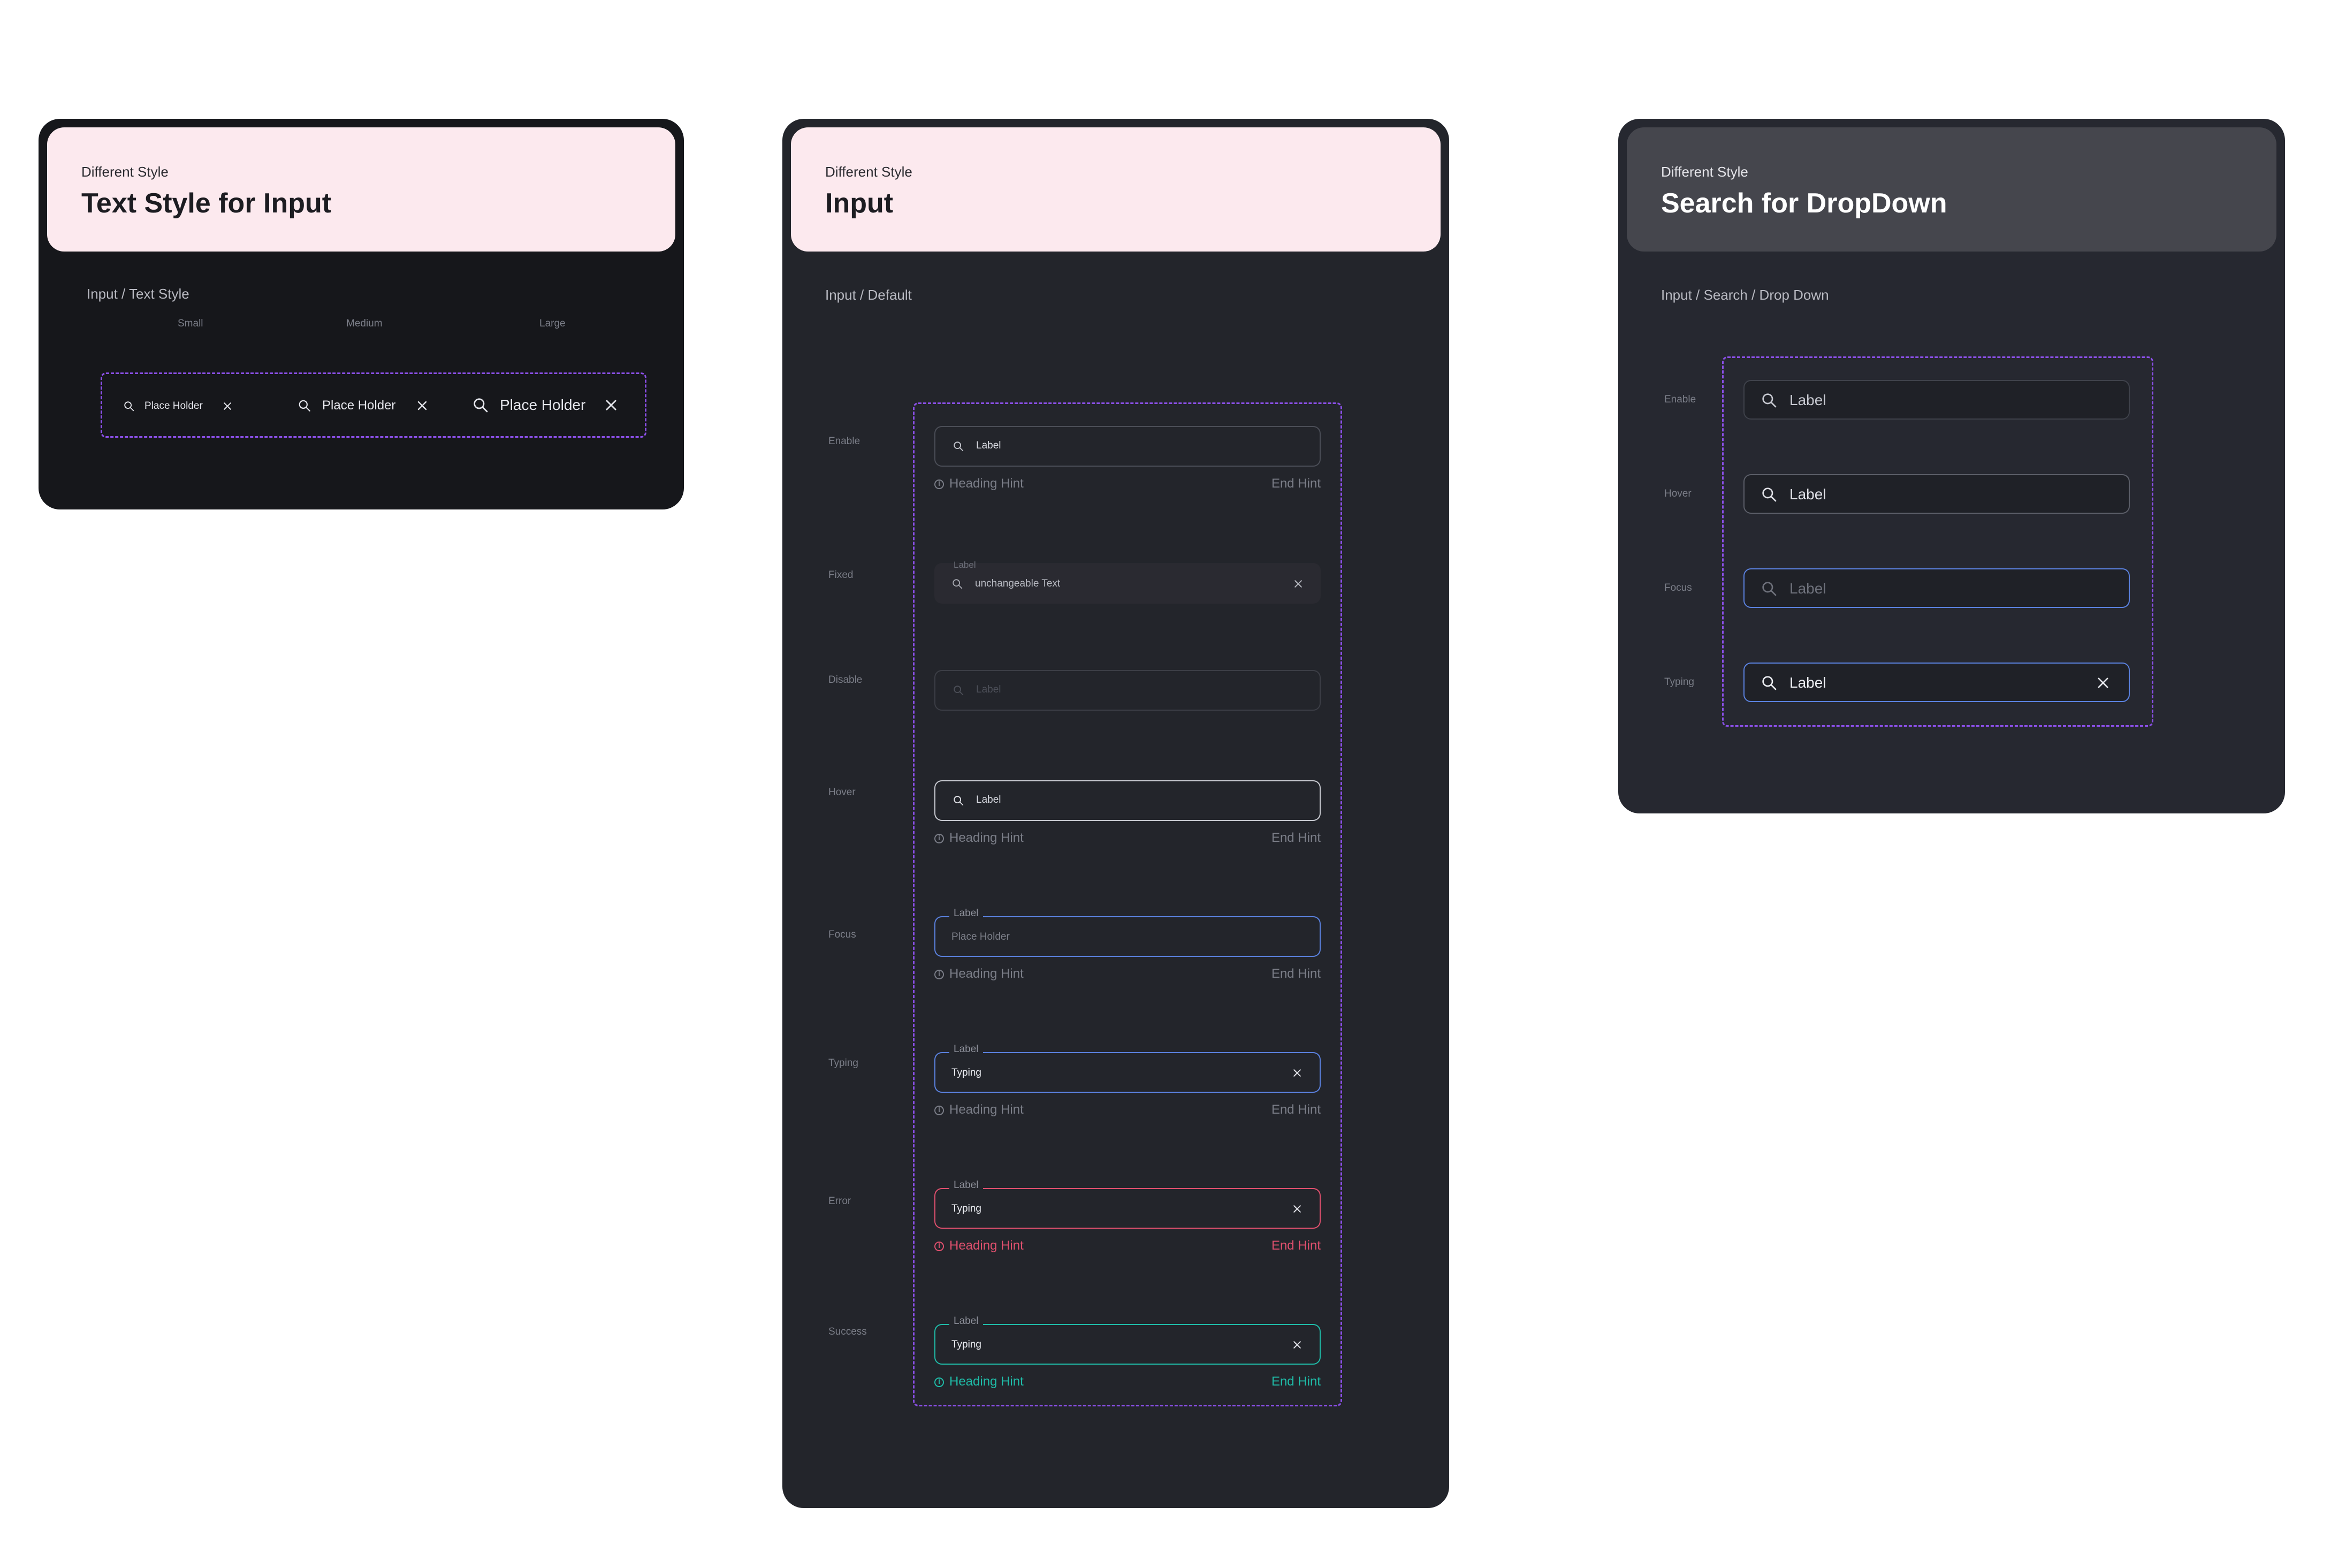 This screenshot has height=1568, width=2346. Describe the element at coordinates (1127, 1204) in the screenshot. I see `input-error: Label Typing` at that location.